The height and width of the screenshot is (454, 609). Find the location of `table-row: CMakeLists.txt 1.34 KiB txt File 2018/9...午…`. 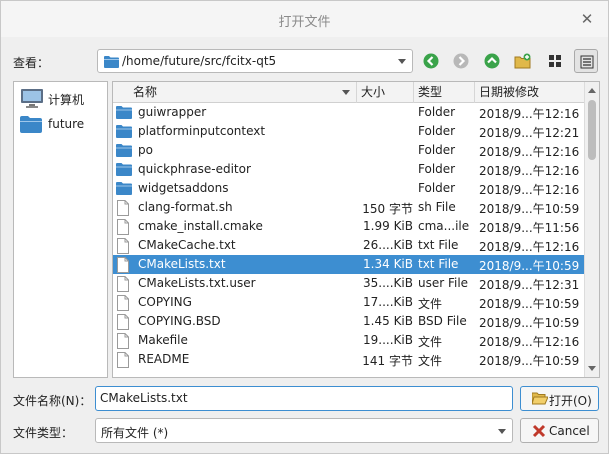

table-row: CMakeLists.txt 1.34 KiB txt File 2018/9...午… is located at coordinates (349, 264).